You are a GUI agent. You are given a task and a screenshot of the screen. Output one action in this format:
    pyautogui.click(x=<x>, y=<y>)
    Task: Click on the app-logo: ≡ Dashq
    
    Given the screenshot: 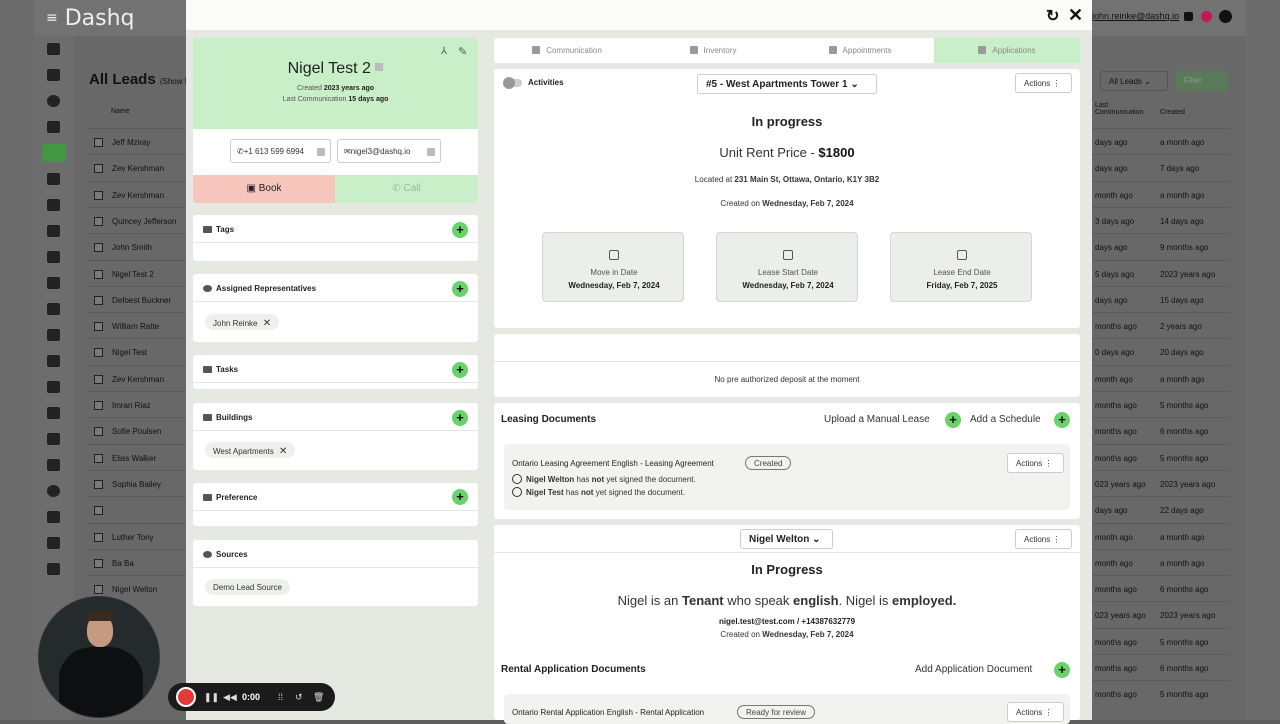 What is the action you would take?
    pyautogui.click(x=90, y=18)
    